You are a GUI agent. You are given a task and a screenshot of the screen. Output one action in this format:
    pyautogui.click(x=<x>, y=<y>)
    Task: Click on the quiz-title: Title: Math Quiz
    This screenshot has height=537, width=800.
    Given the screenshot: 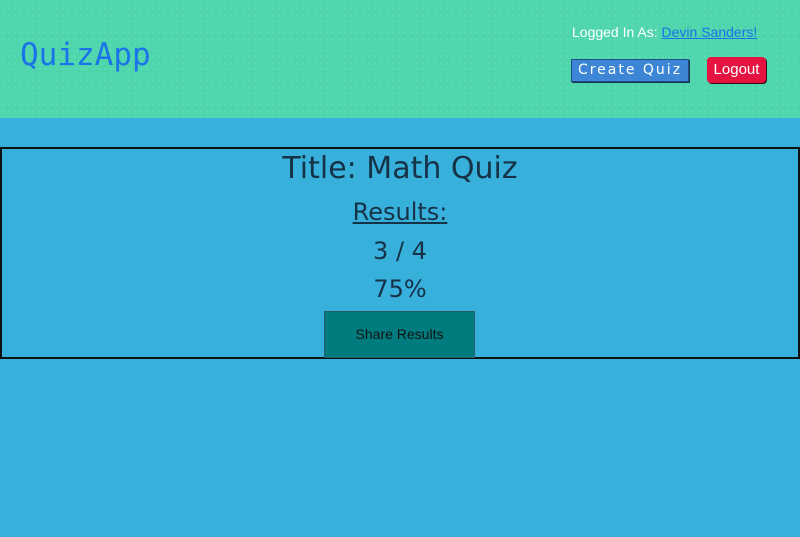 What is the action you would take?
    pyautogui.click(x=400, y=168)
    